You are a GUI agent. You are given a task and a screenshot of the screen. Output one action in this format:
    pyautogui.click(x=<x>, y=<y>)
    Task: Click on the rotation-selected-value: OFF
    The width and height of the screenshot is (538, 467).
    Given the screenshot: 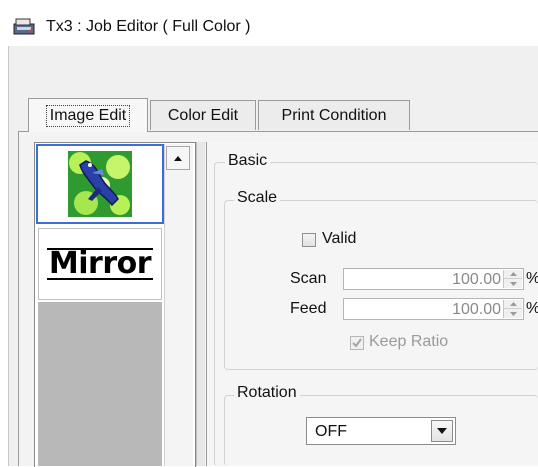 What is the action you would take?
    pyautogui.click(x=331, y=431)
    